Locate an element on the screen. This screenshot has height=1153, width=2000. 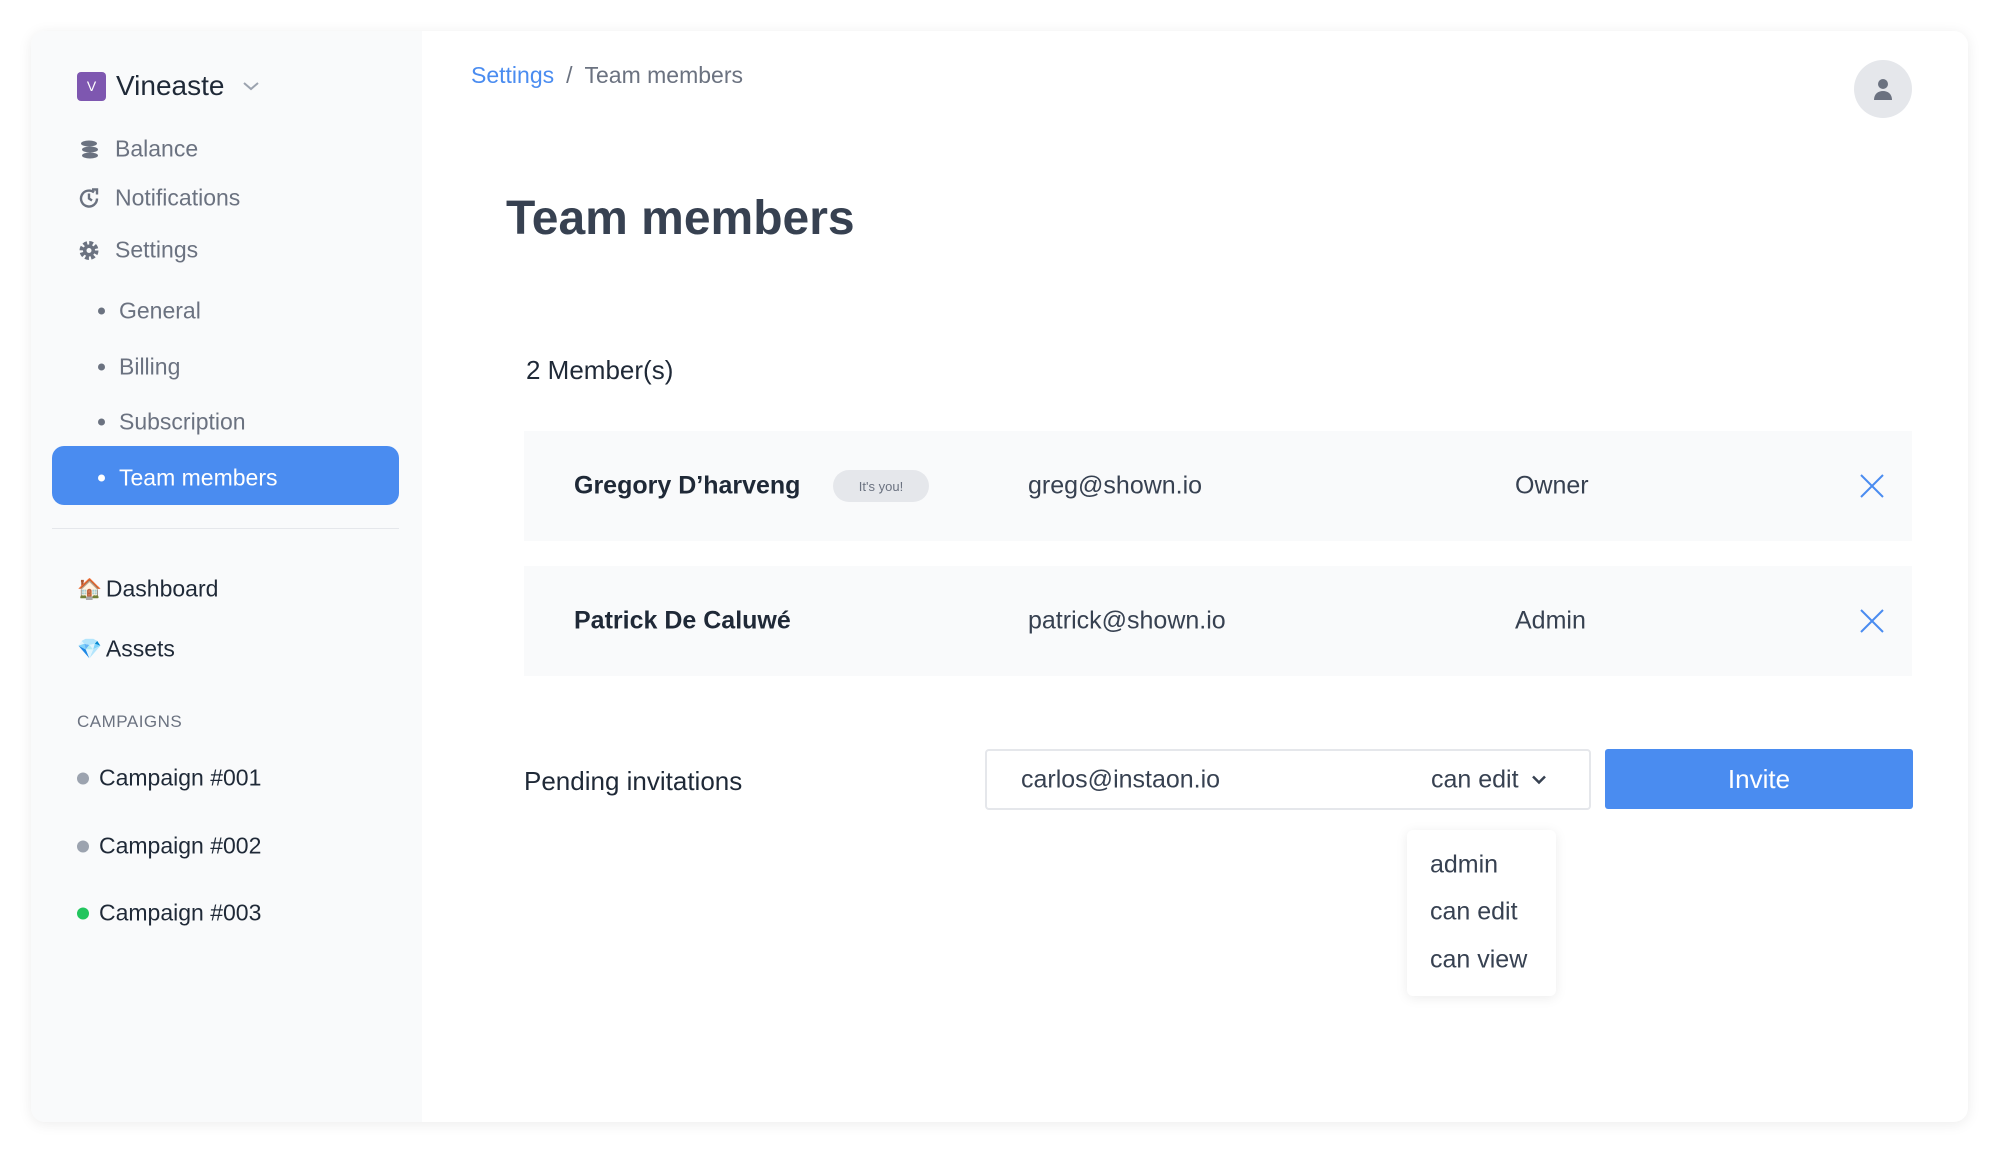
sidebar-item-label: Balance is located at coordinates (157, 148).